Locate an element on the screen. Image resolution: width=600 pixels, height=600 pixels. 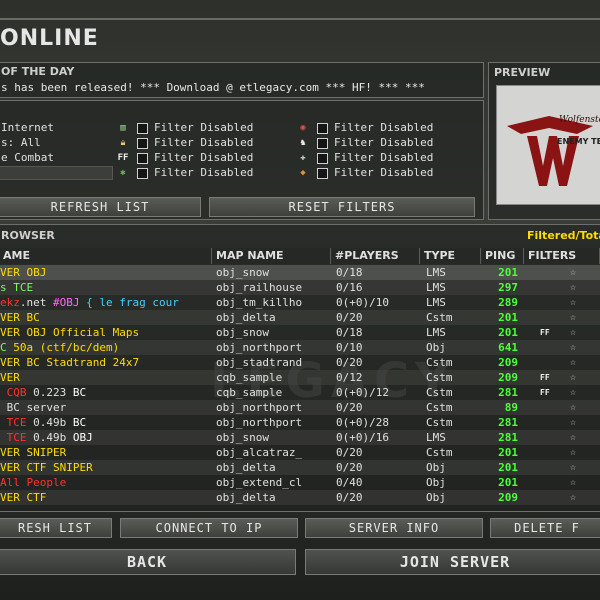
filter-row-balance: ◆ Filter Disabled is located at coordinates (365, 172).